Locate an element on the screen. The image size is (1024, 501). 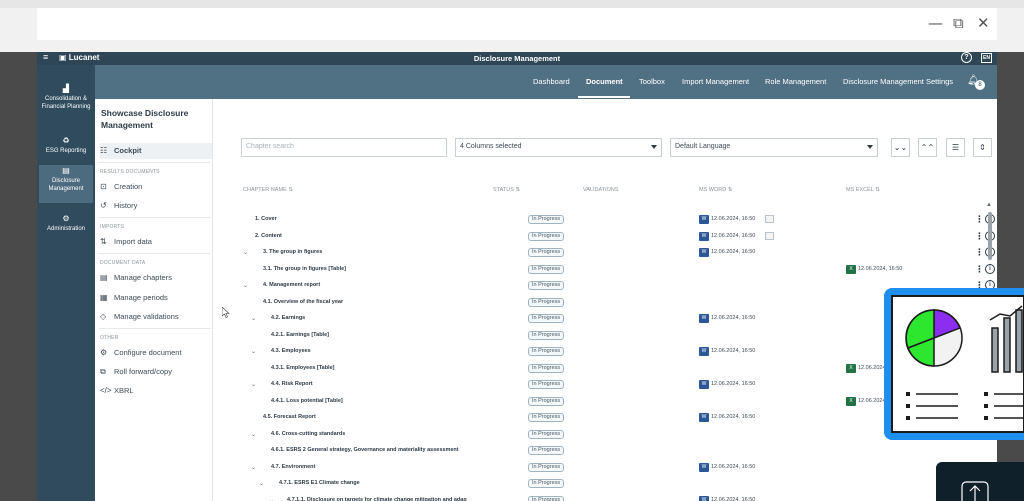
fit-height-button: ⇕ is located at coordinates (982, 147).